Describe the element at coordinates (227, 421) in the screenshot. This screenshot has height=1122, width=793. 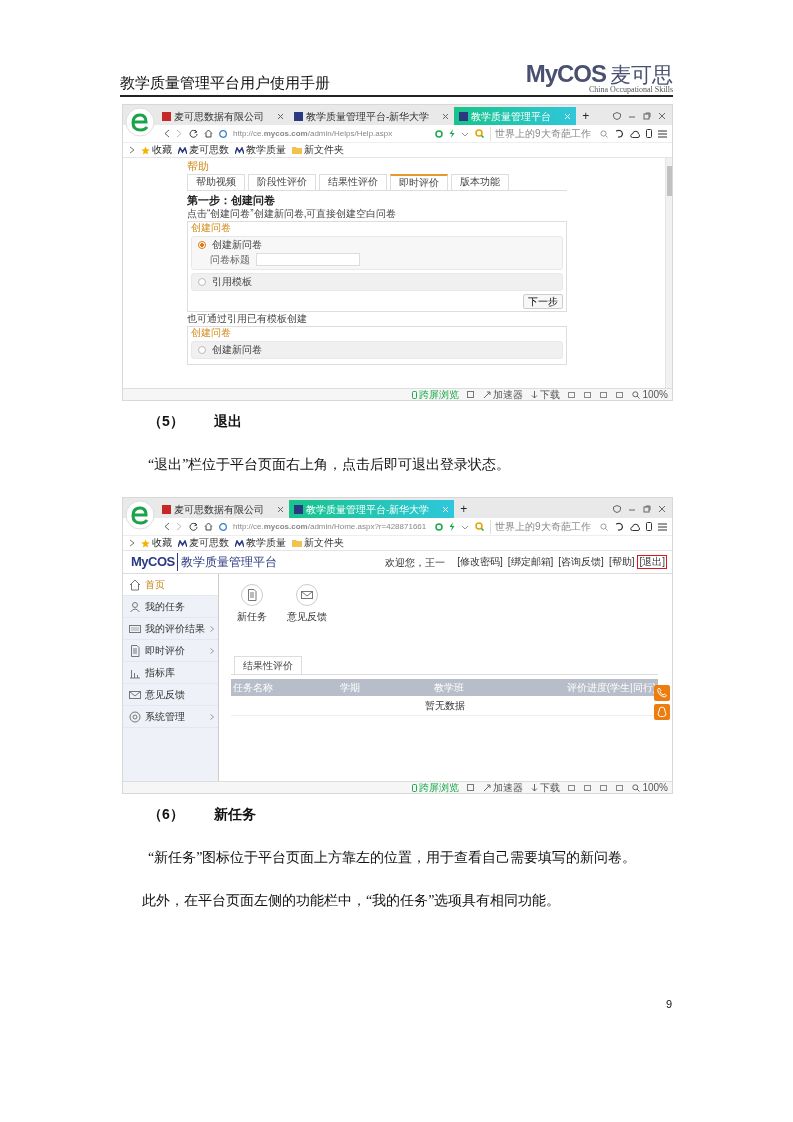
I see `section-heading: 退出` at that location.